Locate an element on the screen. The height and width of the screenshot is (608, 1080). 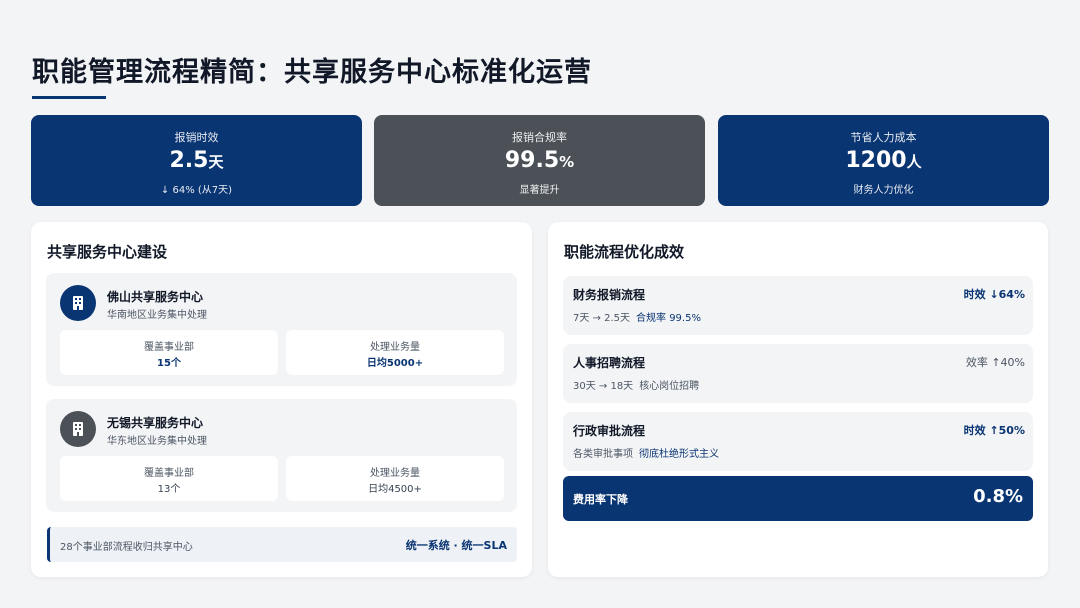
kpi-value: 2.5天 is located at coordinates (196, 160).